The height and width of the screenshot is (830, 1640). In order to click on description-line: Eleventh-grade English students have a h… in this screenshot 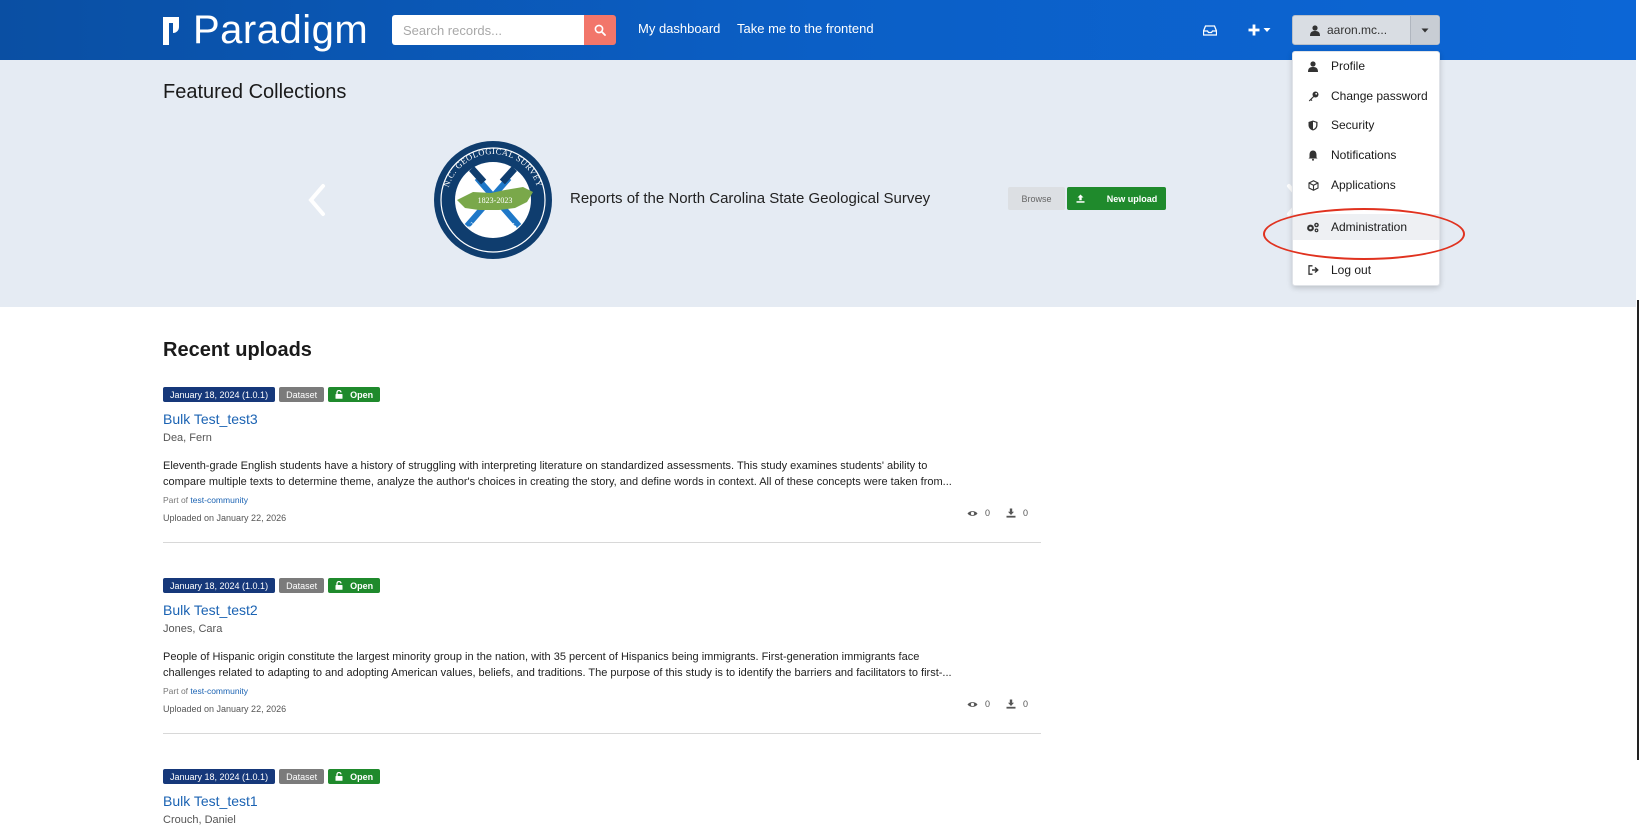, I will do `click(545, 466)`.